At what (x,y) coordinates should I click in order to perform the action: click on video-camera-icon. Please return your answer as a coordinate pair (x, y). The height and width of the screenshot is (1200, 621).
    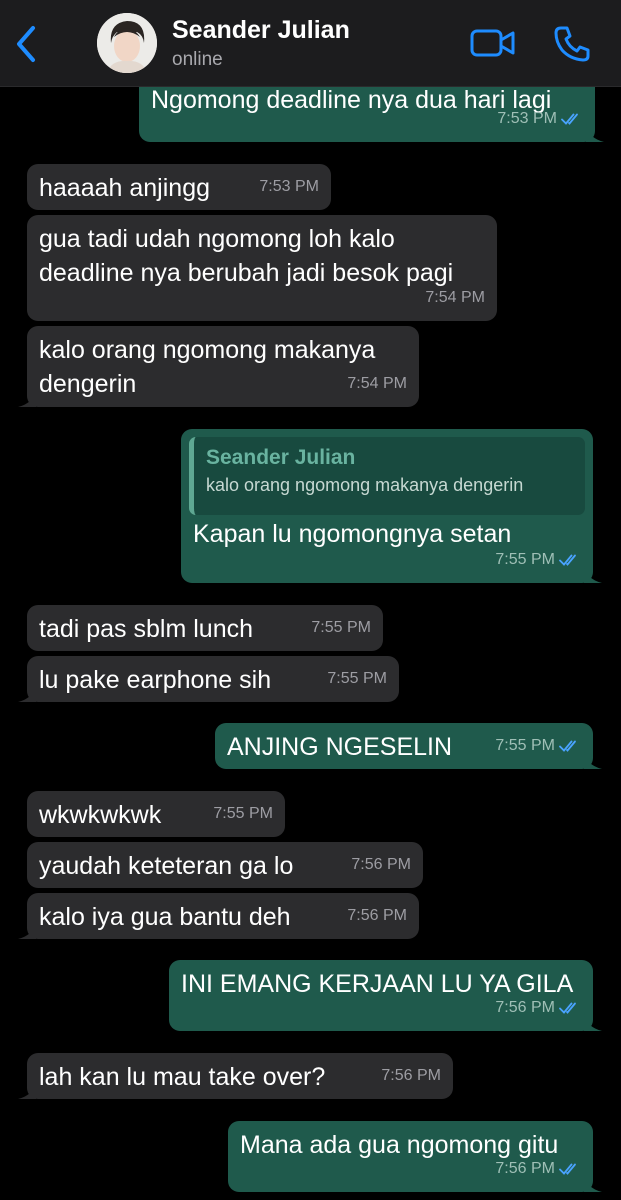
    Looking at the image, I should click on (492, 43).